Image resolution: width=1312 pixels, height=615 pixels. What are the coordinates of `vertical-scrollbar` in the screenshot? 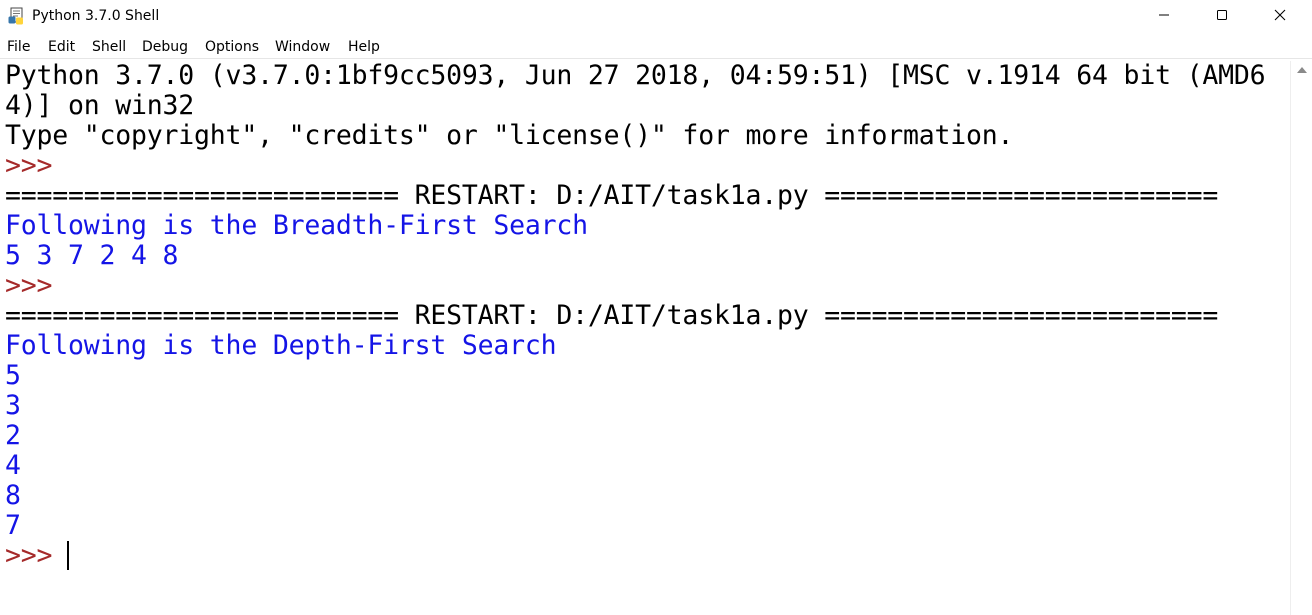 It's located at (1301, 338).